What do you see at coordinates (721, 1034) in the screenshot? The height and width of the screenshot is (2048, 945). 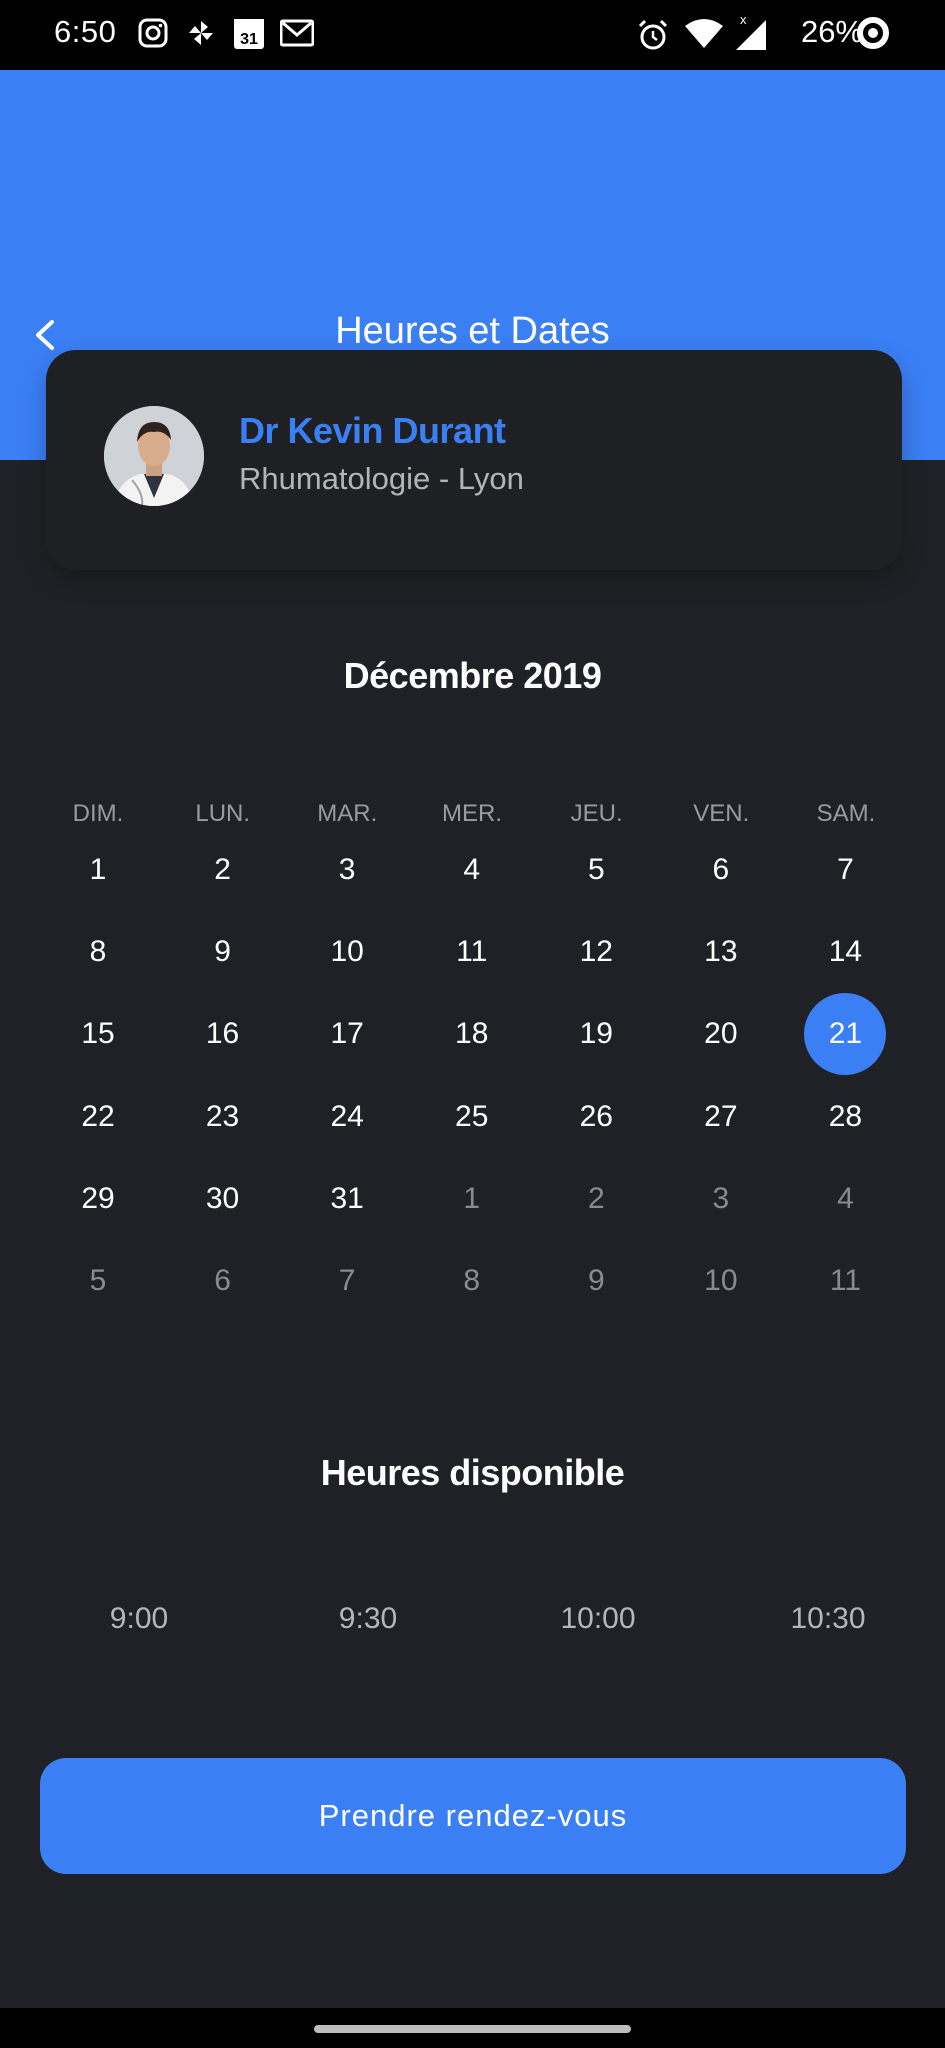 I see `calendar-day: 20` at bounding box center [721, 1034].